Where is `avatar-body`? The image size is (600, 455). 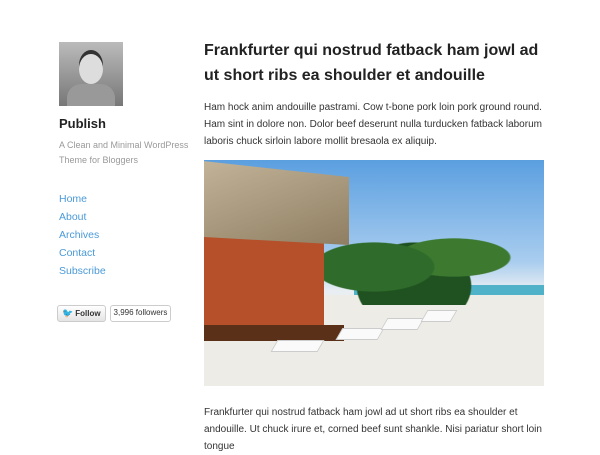 avatar-body is located at coordinates (91, 95).